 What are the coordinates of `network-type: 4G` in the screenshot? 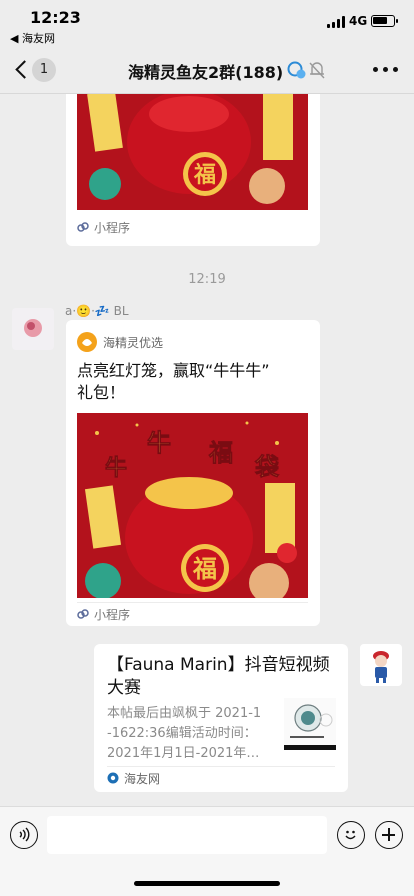 It's located at (358, 21).